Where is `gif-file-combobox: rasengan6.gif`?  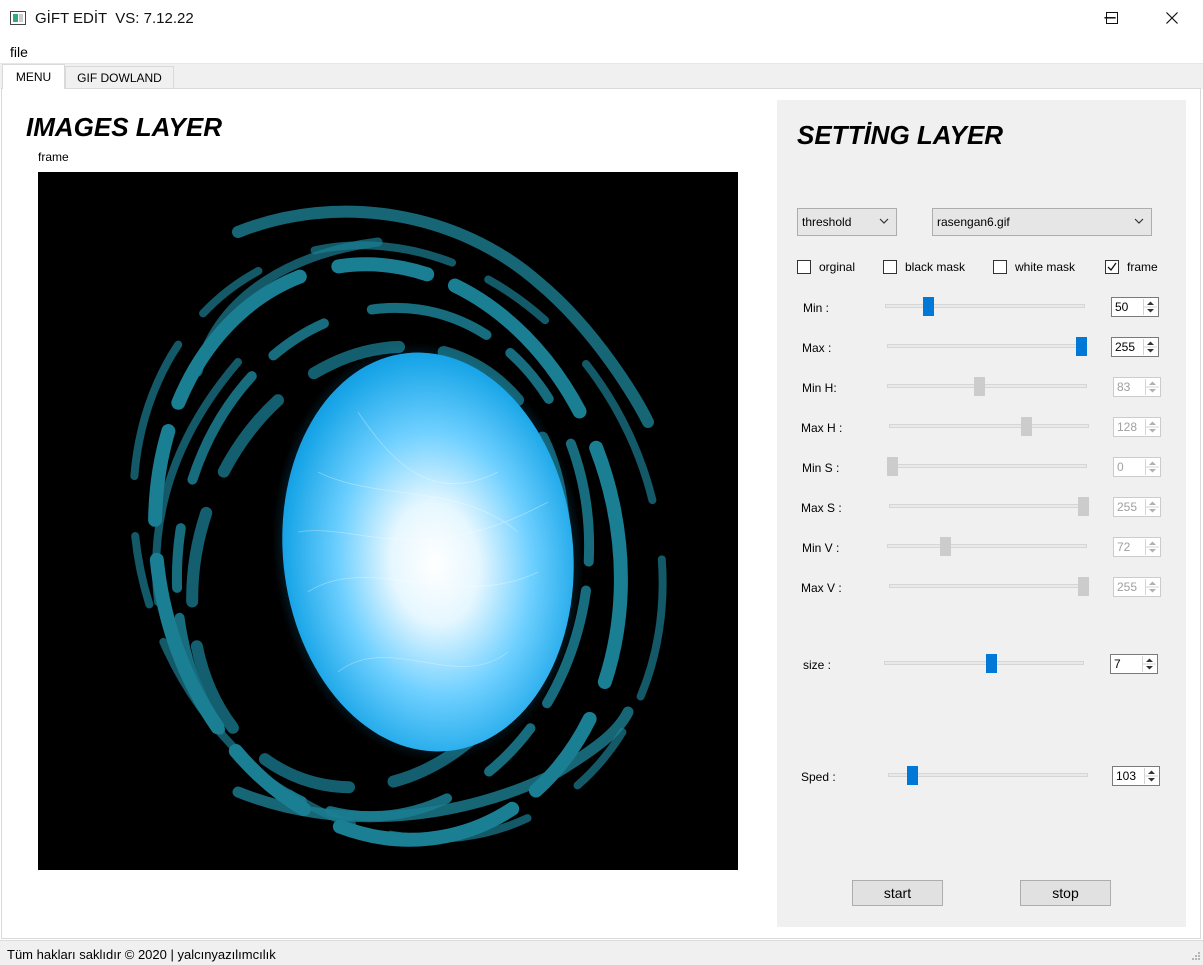
gif-file-combobox: rasengan6.gif is located at coordinates (1042, 222).